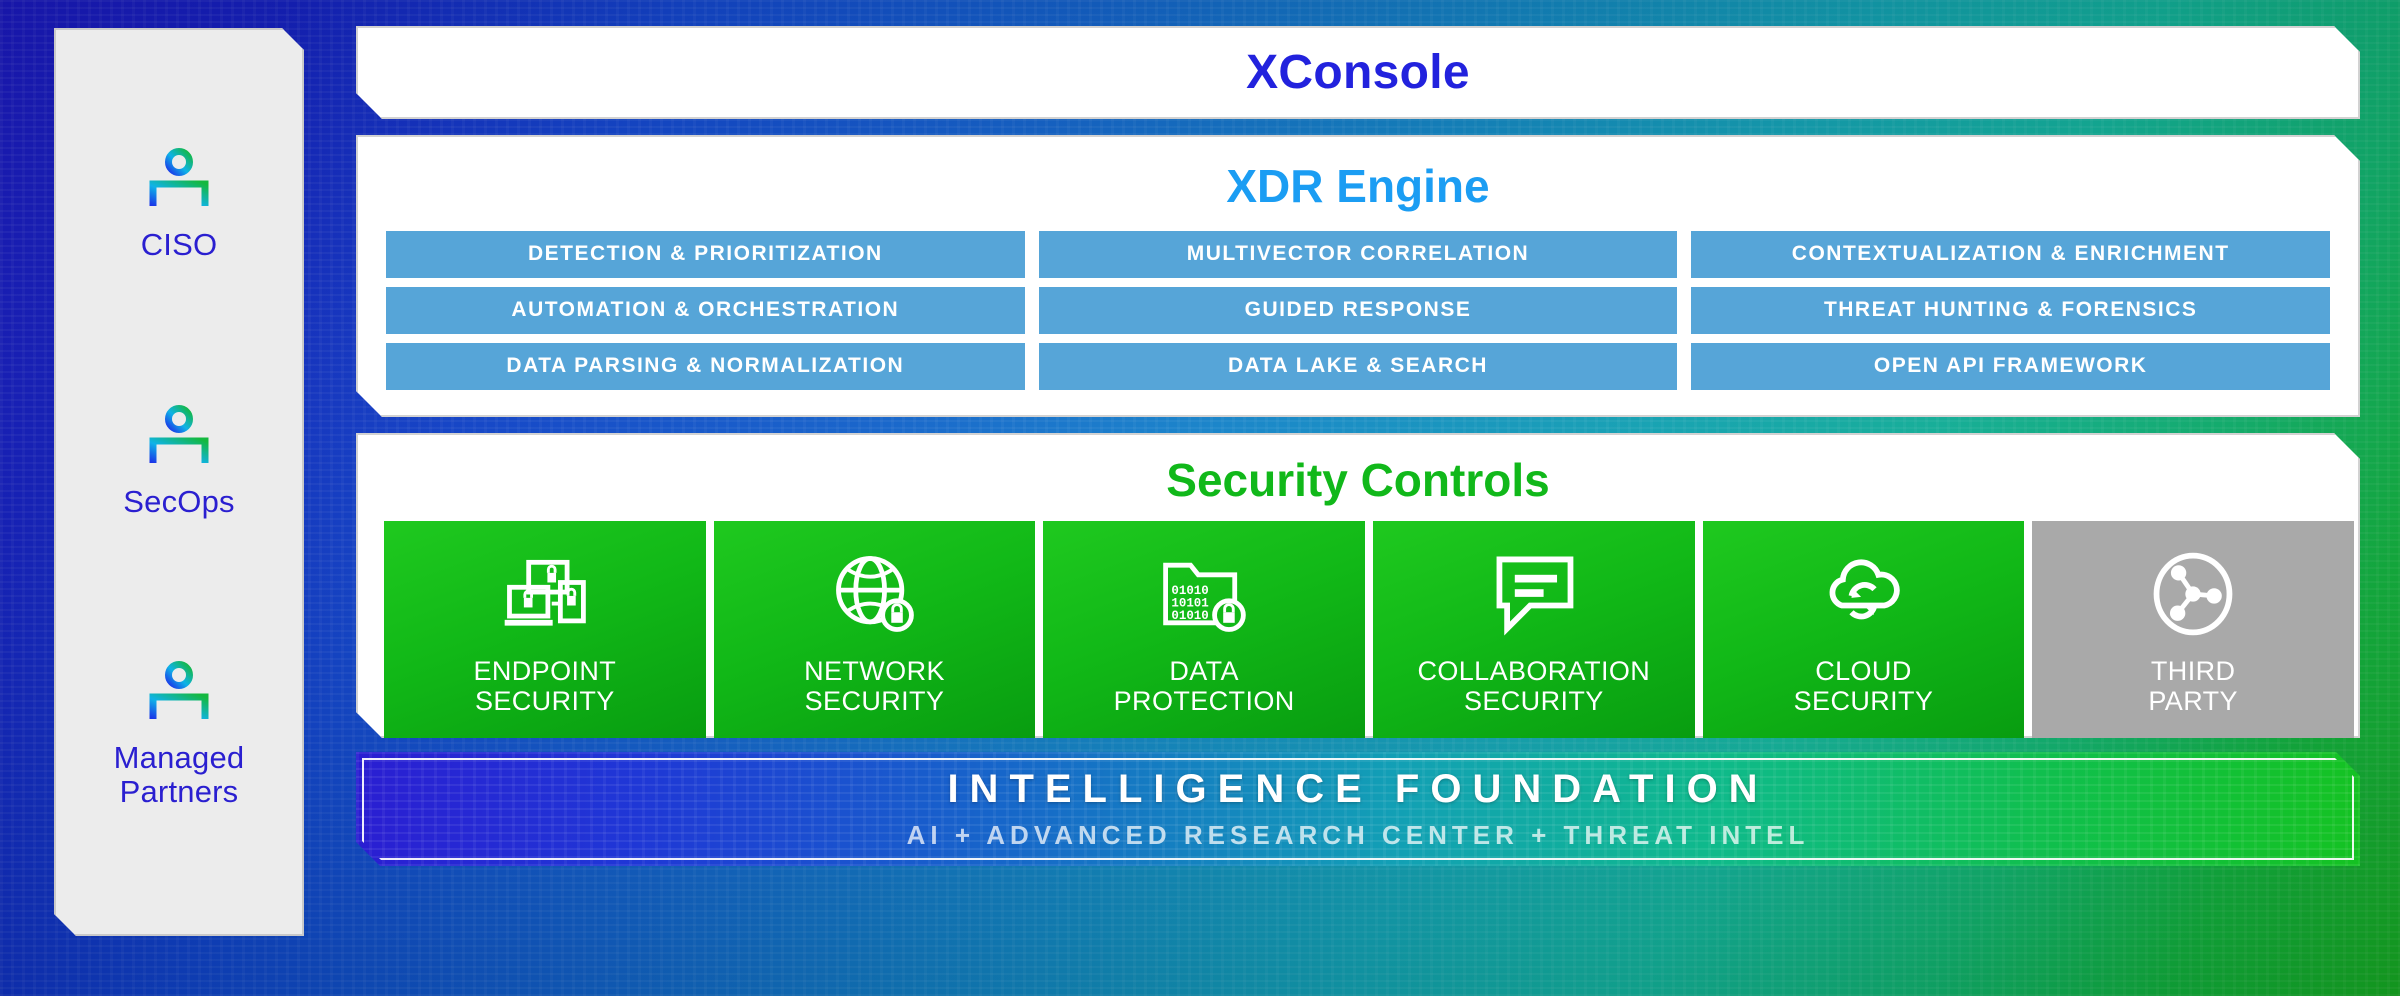 The width and height of the screenshot is (2400, 996). I want to click on control-tile-network-security: NETWORK SECURITY, so click(875, 632).